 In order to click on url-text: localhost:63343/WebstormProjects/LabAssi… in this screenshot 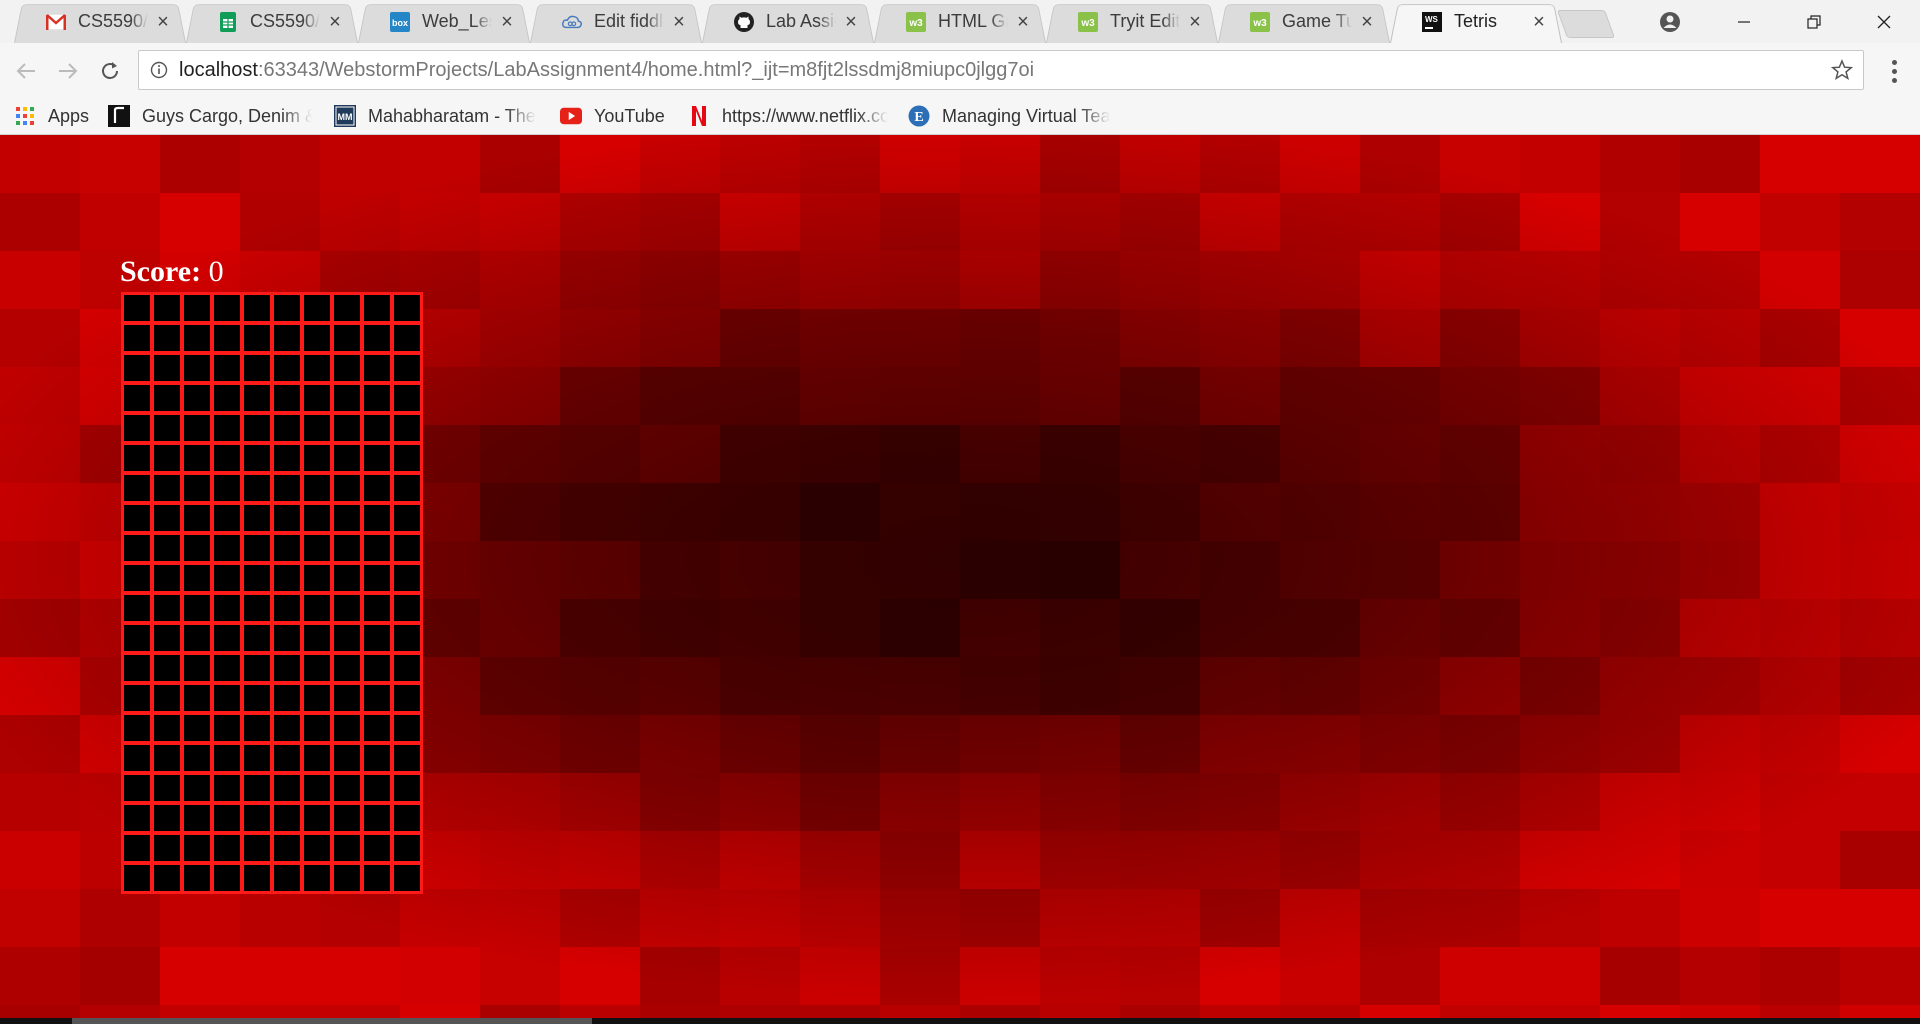, I will do `click(606, 70)`.